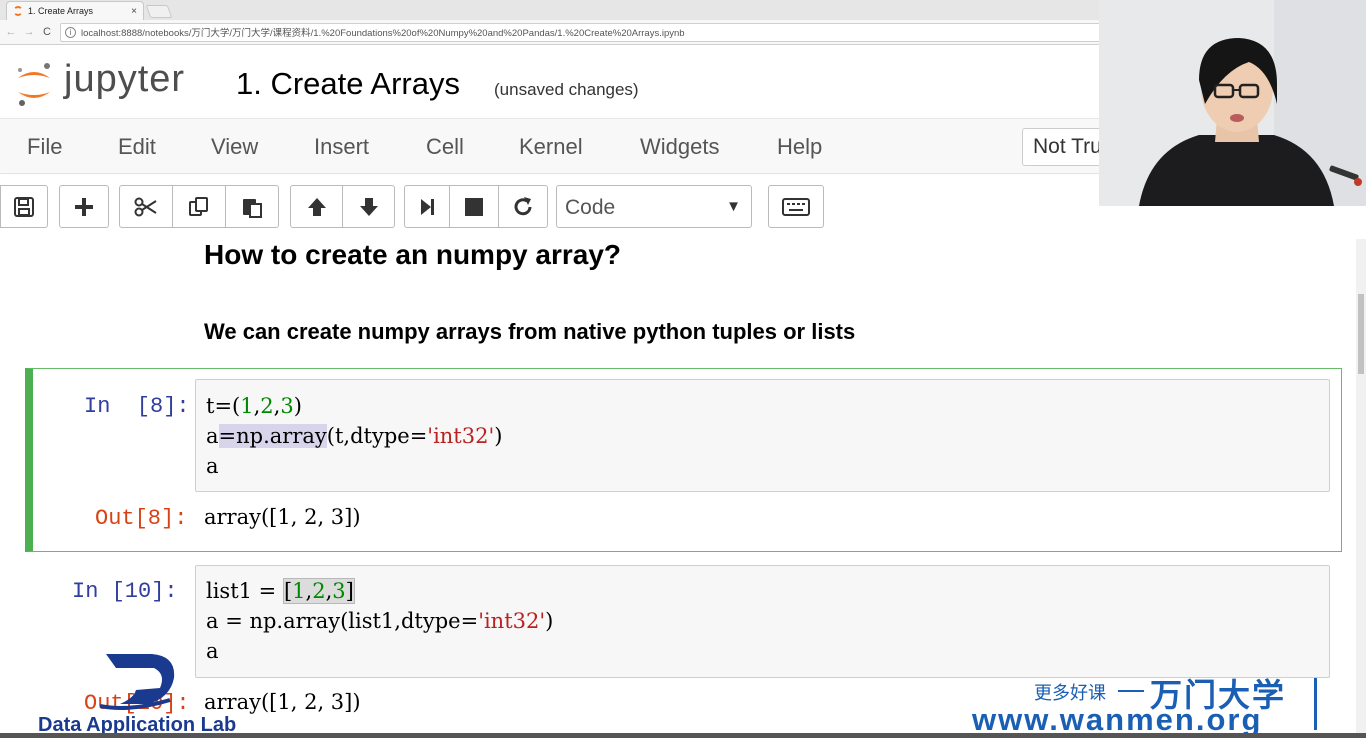 The image size is (1366, 738). I want to click on menu-cell: Cell, so click(445, 147).